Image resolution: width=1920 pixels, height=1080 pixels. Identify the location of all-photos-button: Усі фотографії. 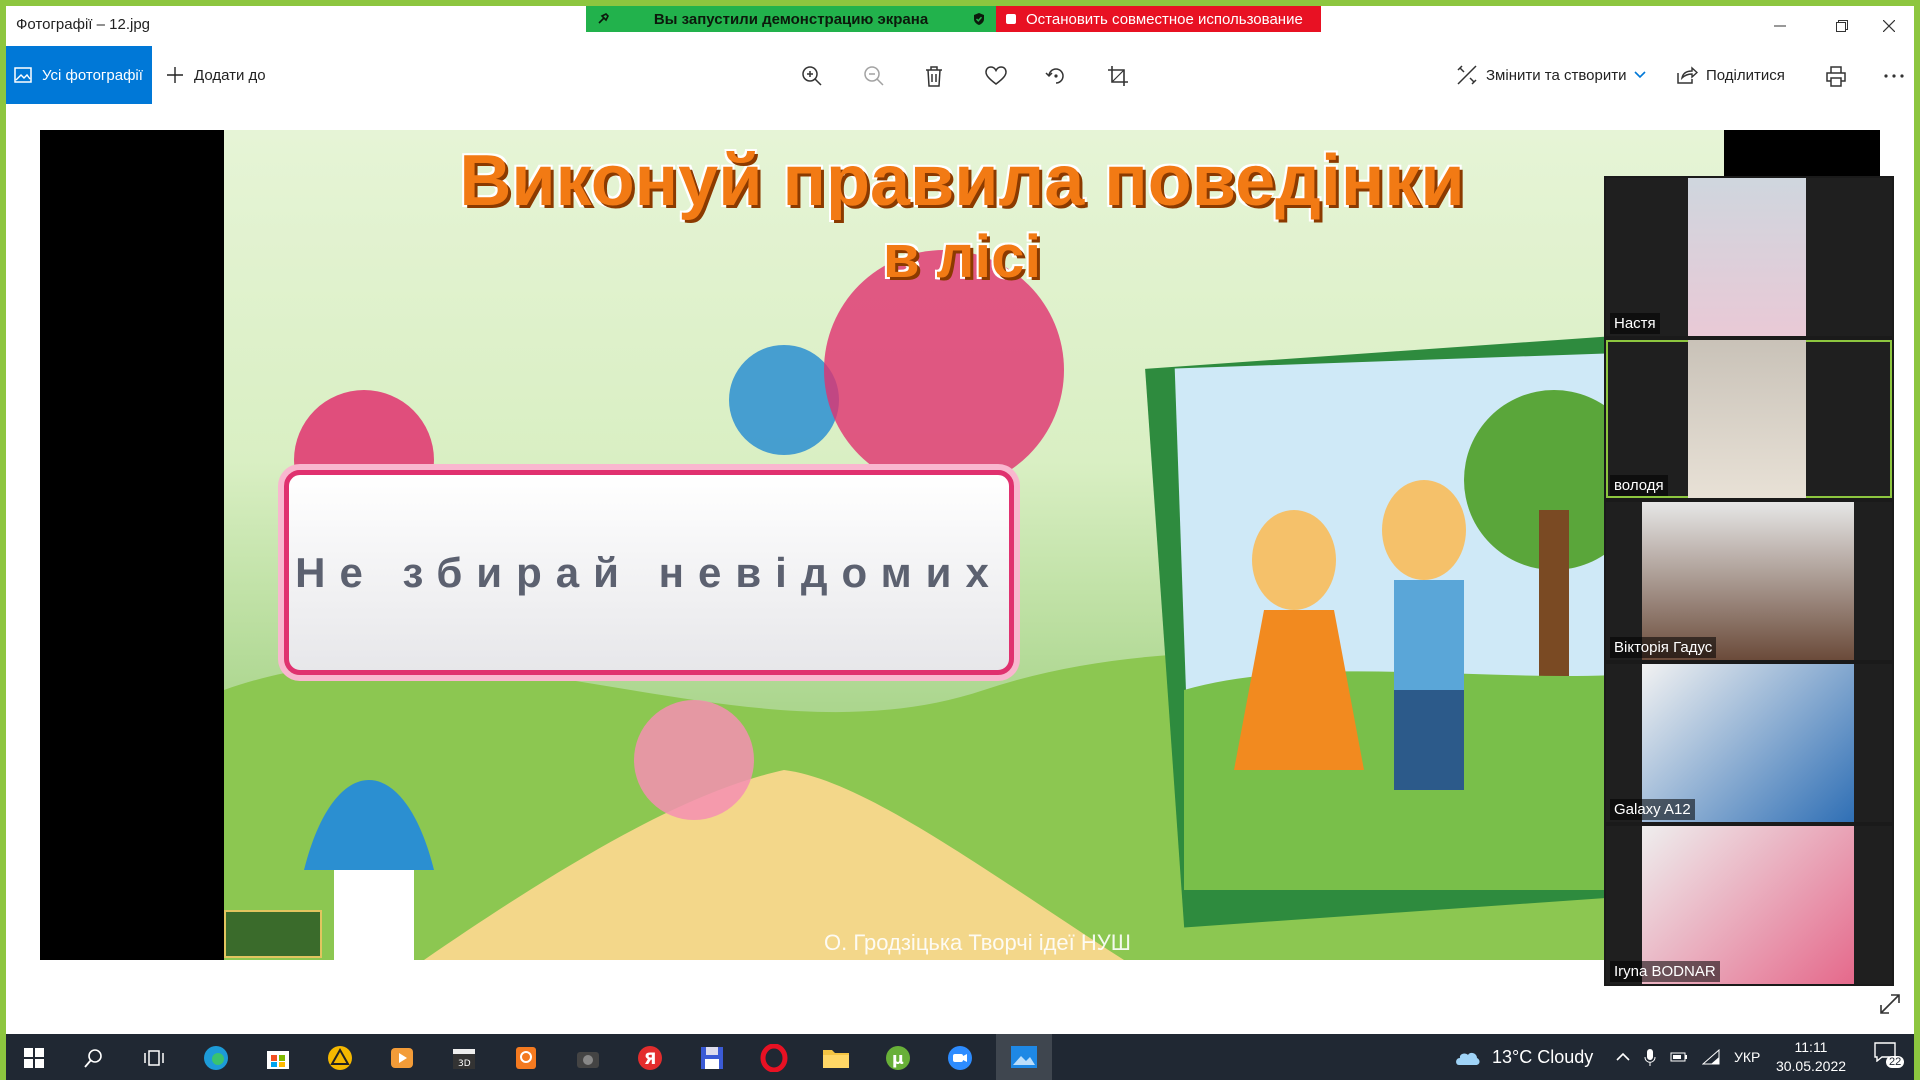
(79, 75).